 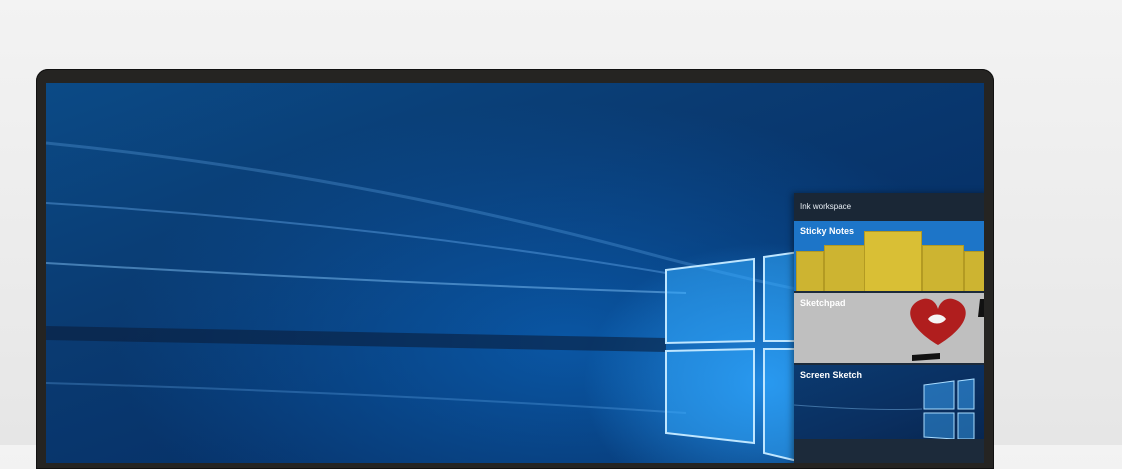 I want to click on heart-sketch-icon, so click(x=947, y=329).